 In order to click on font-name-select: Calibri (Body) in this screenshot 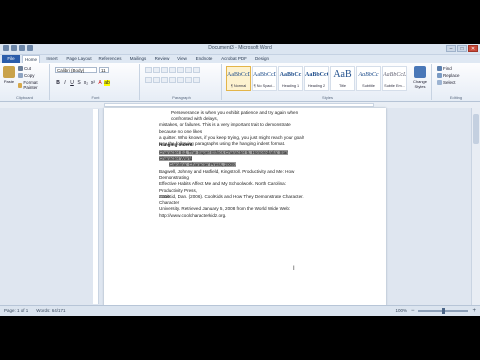, I will do `click(76, 70)`.